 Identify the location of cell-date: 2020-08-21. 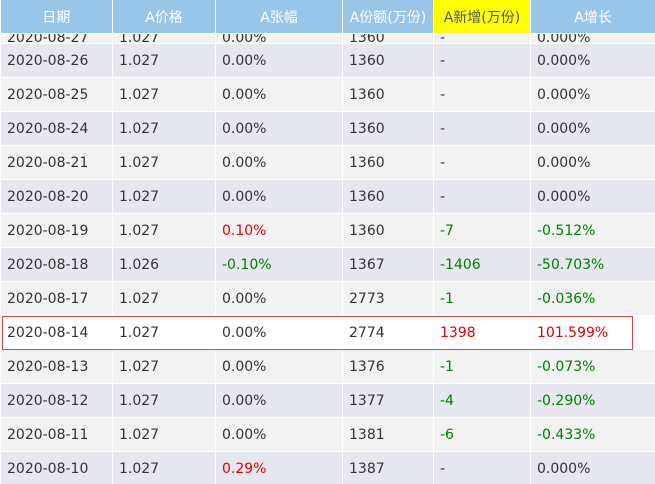
(56, 162).